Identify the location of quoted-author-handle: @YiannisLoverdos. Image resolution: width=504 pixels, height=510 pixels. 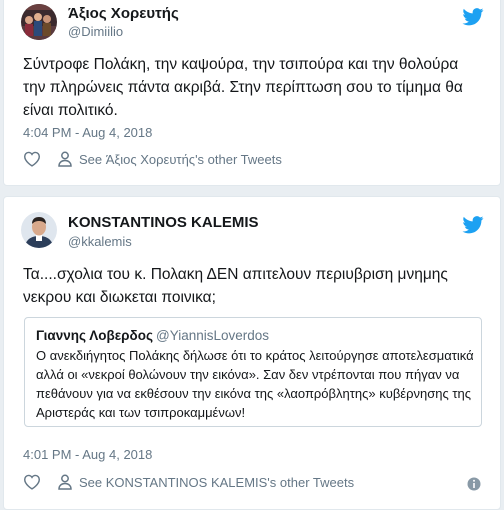
(212, 335).